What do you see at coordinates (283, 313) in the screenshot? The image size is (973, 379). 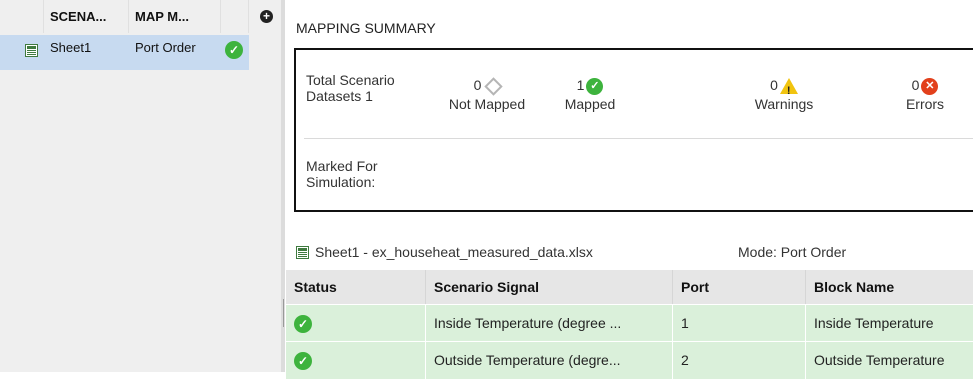 I see `splitter-grip` at bounding box center [283, 313].